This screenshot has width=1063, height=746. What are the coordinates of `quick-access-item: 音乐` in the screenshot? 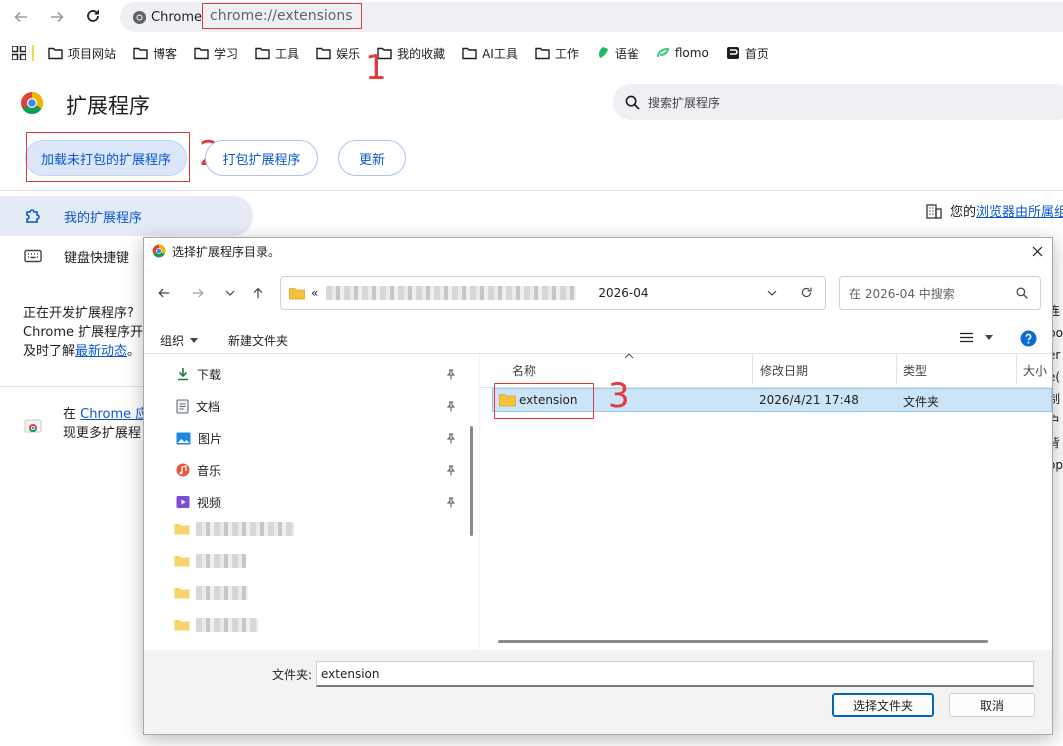 It's located at (198, 470).